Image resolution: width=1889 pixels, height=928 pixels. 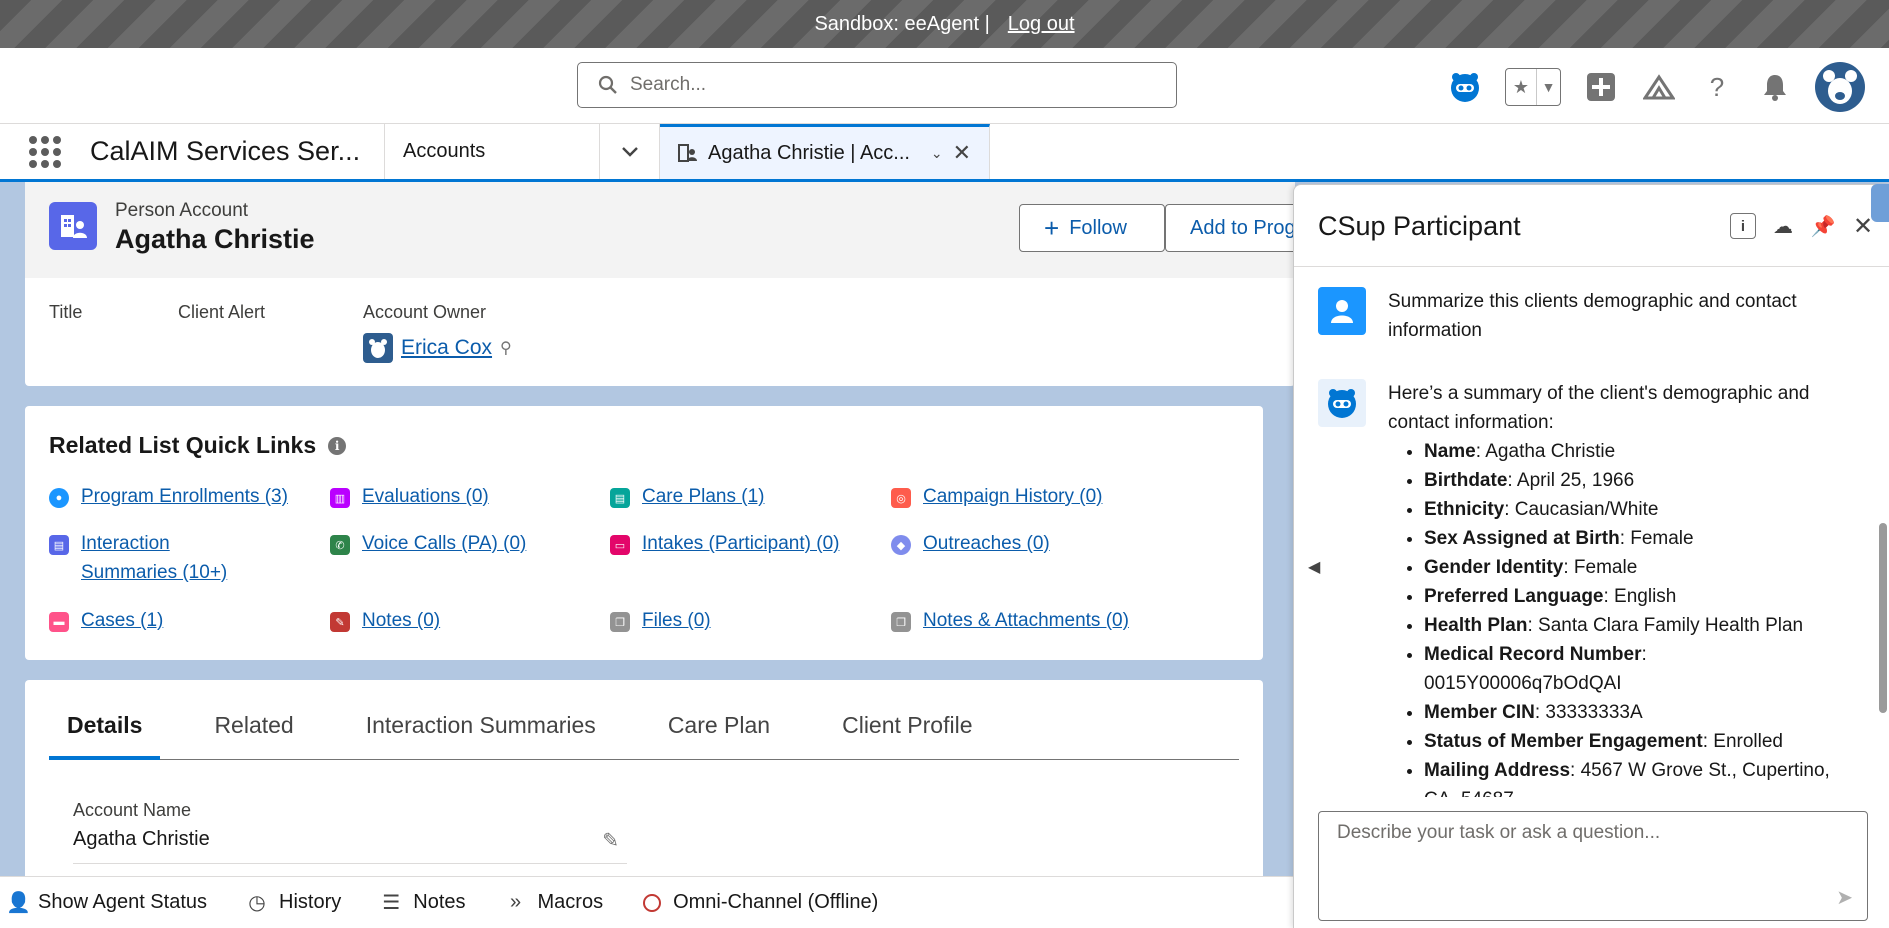 I want to click on macros-icon: », so click(x=515, y=902).